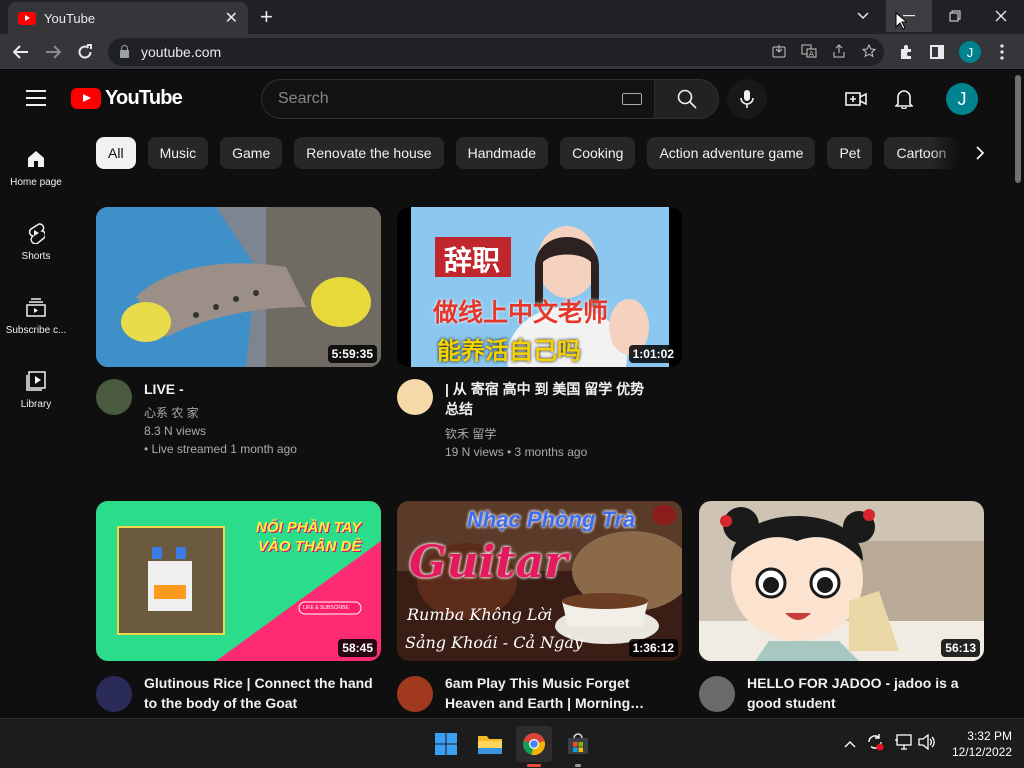 This screenshot has height=768, width=1024. Describe the element at coordinates (27, 18) in the screenshot. I see `youtube-favicon-icon` at that location.